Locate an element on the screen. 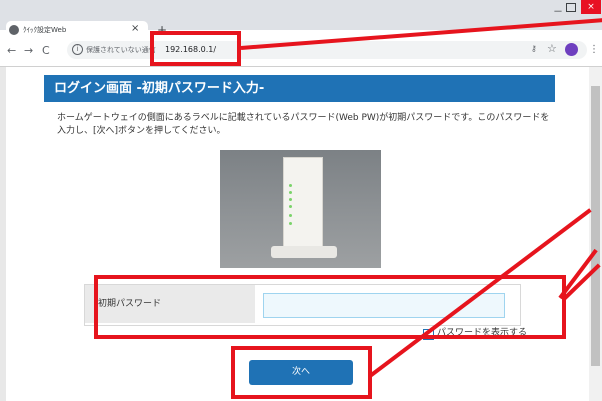 Image resolution: width=602 pixels, height=401 pixels. password-highlight-box is located at coordinates (330, 307).